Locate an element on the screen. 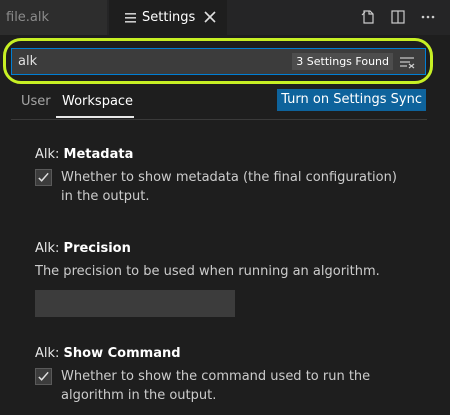 The image size is (450, 415). header-divider is located at coordinates (219, 119).